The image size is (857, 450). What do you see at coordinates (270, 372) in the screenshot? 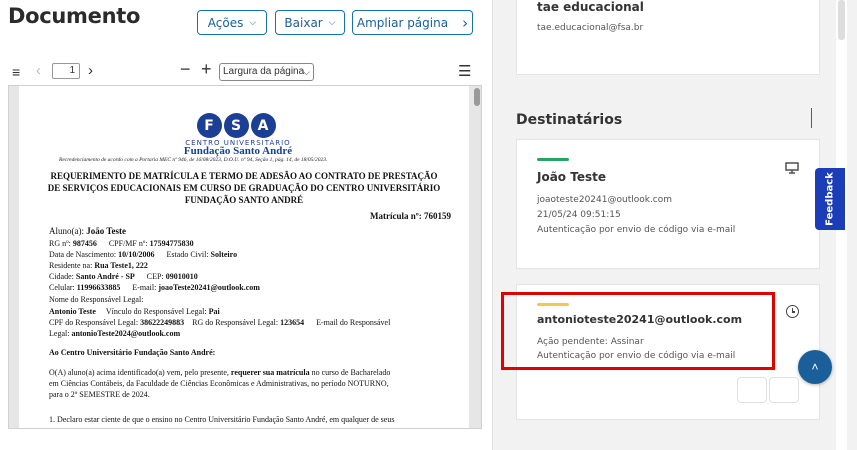
I see `paragraph-bold: requerer sua matrícula` at bounding box center [270, 372].